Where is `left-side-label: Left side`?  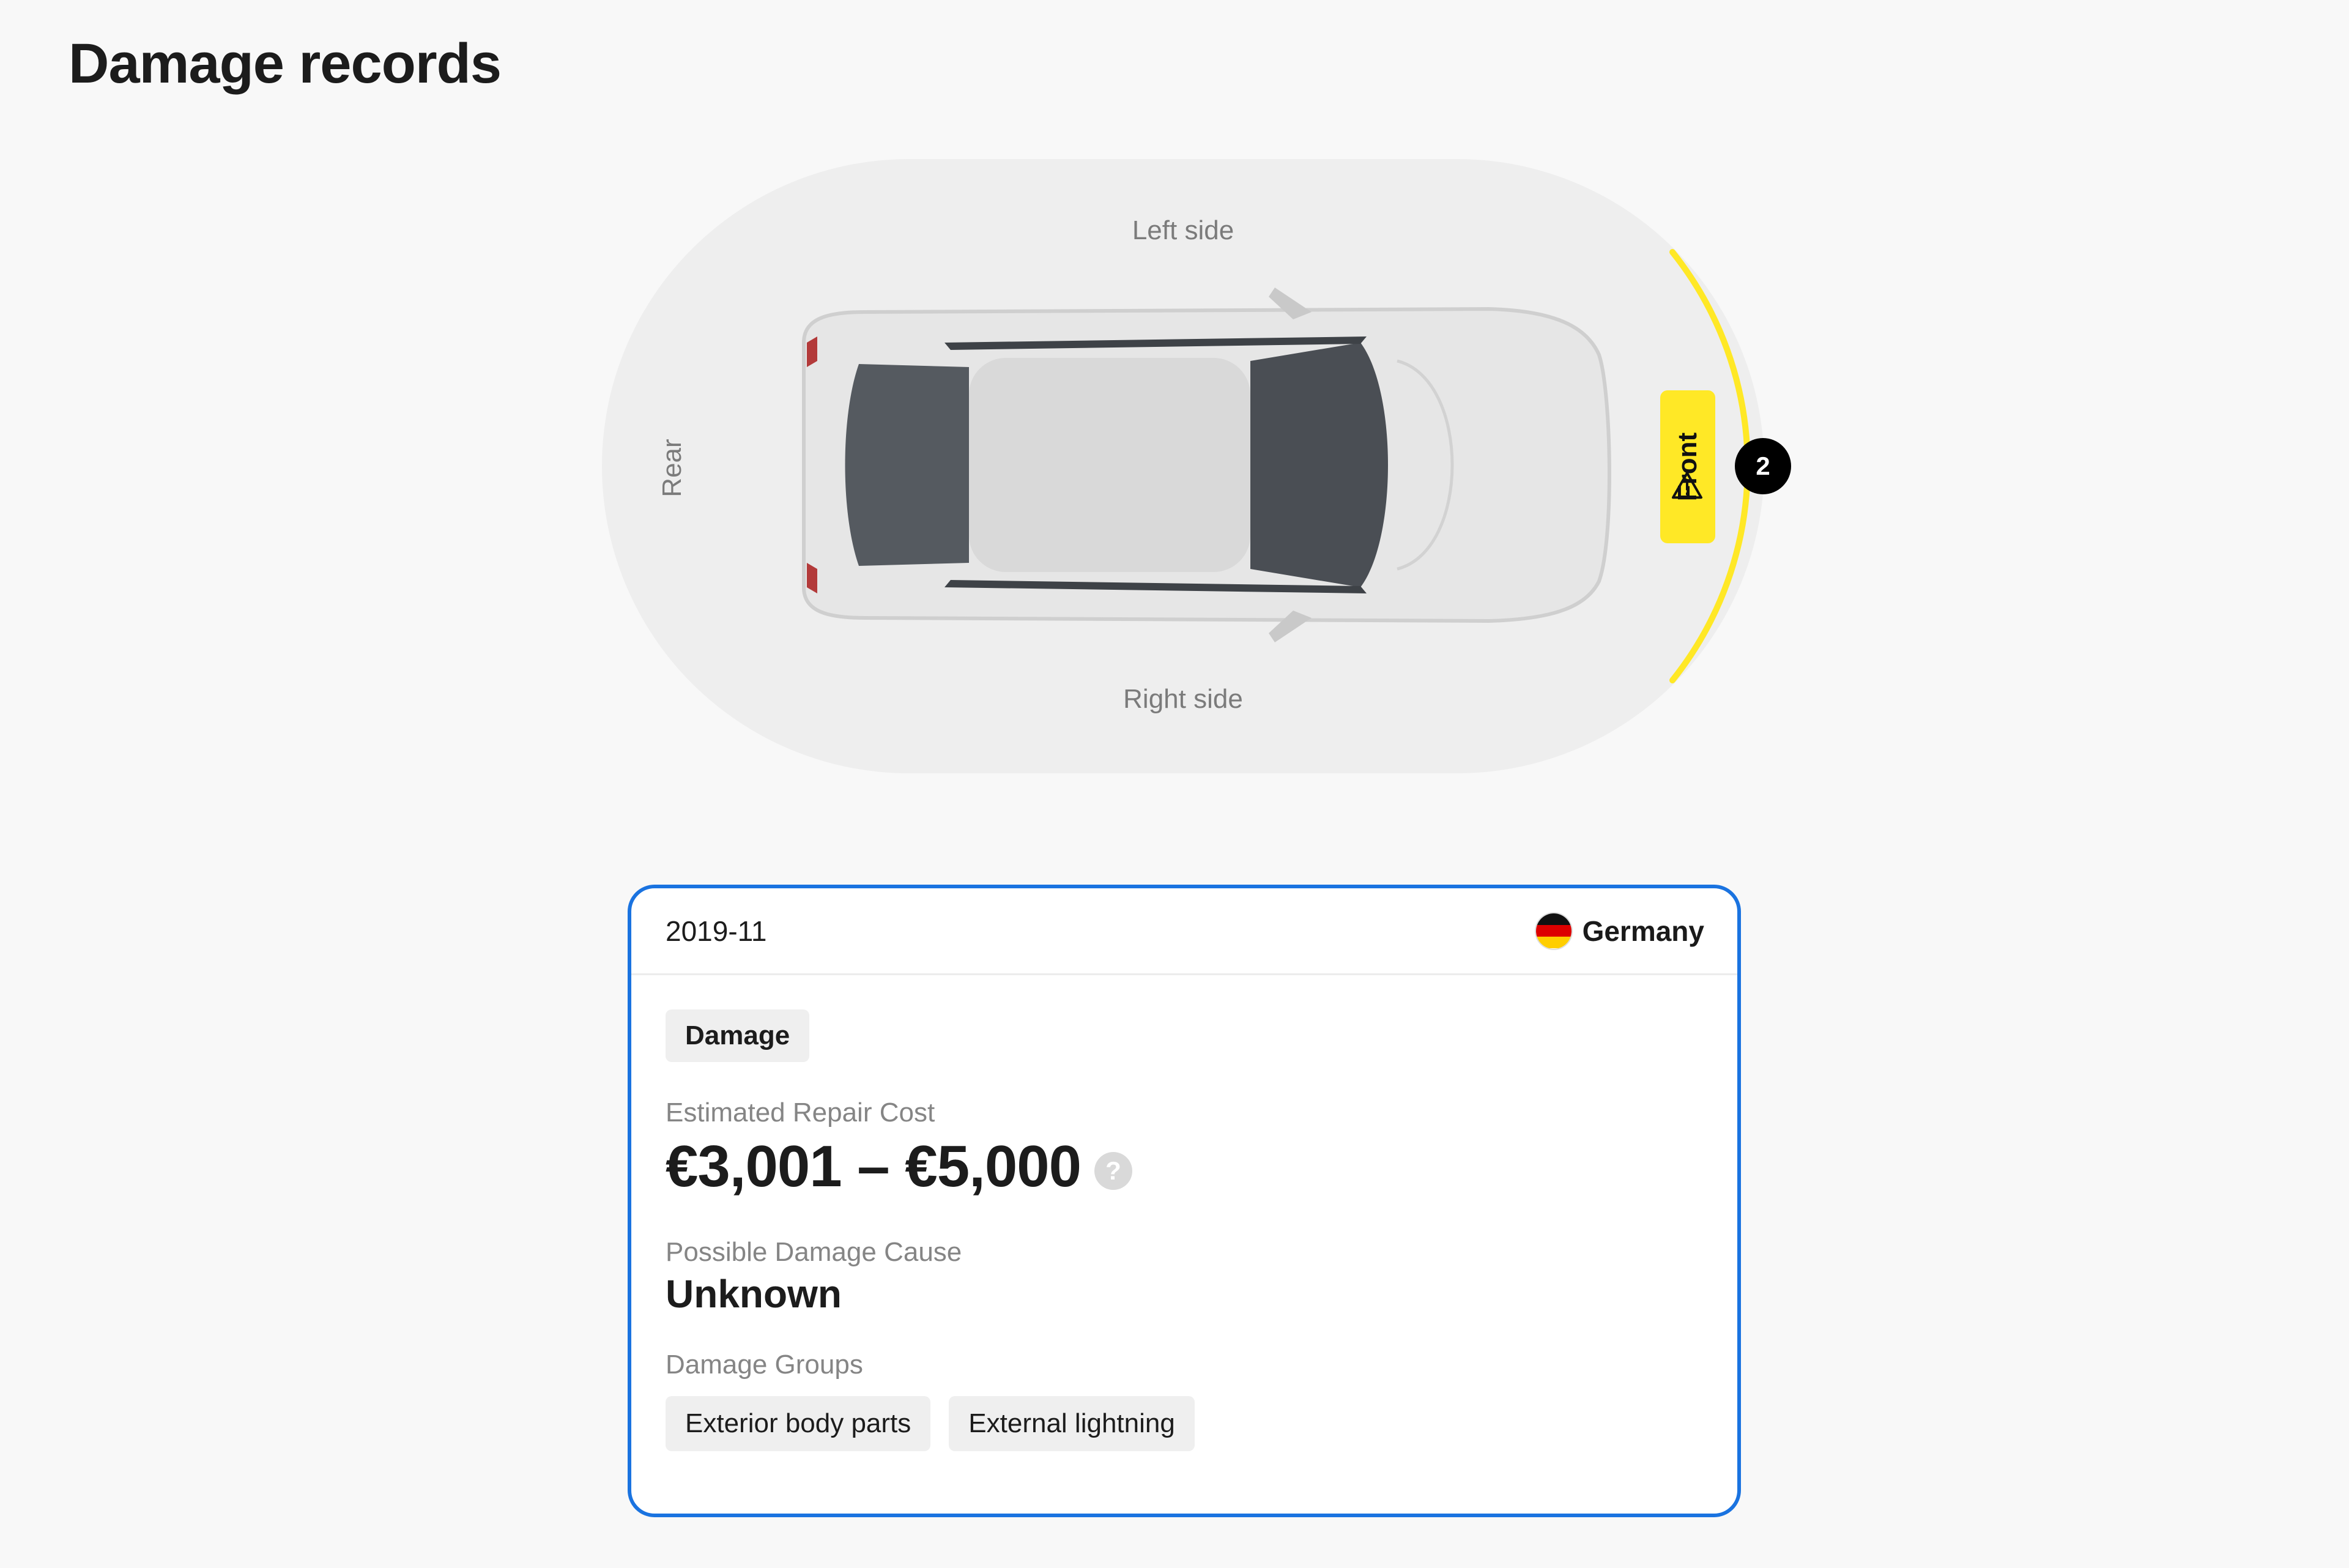 left-side-label: Left side is located at coordinates (1183, 230).